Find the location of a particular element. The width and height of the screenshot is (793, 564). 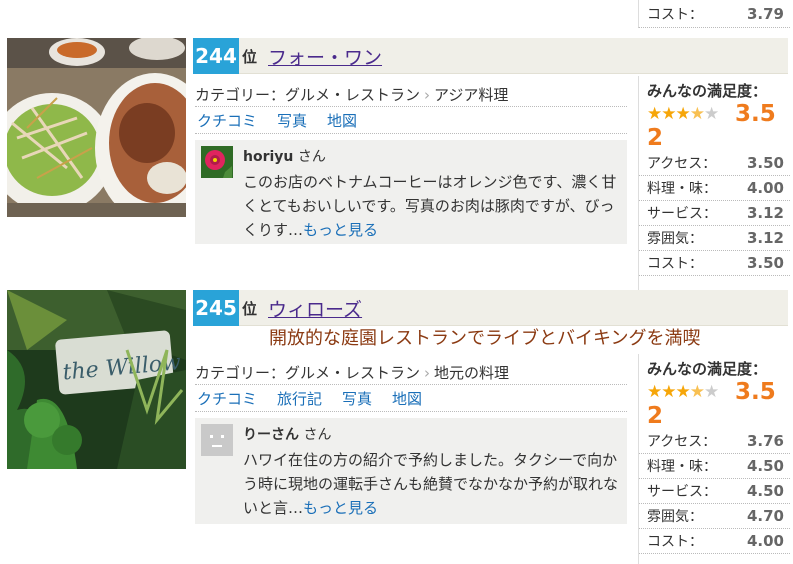

food-photo-image is located at coordinates (96, 127).